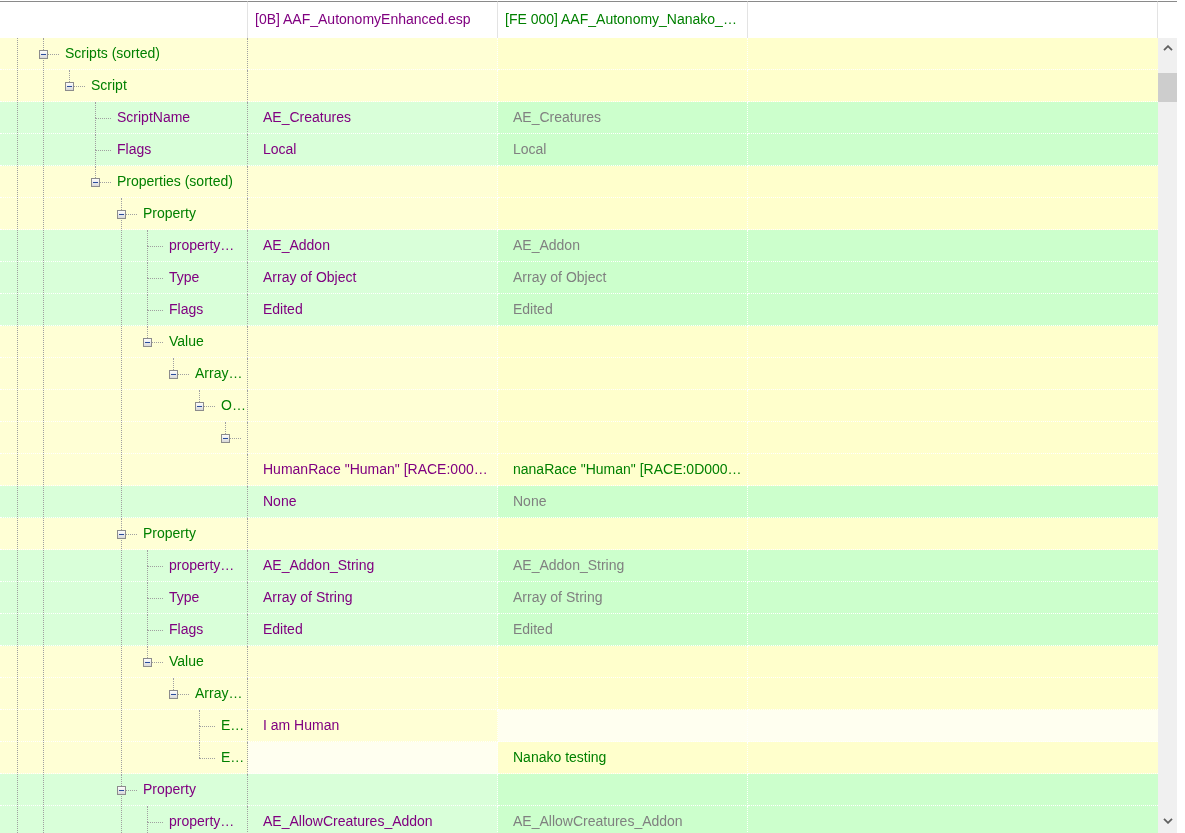 The height and width of the screenshot is (833, 1185). What do you see at coordinates (1167, 87) in the screenshot?
I see `scrollbar-thumb` at bounding box center [1167, 87].